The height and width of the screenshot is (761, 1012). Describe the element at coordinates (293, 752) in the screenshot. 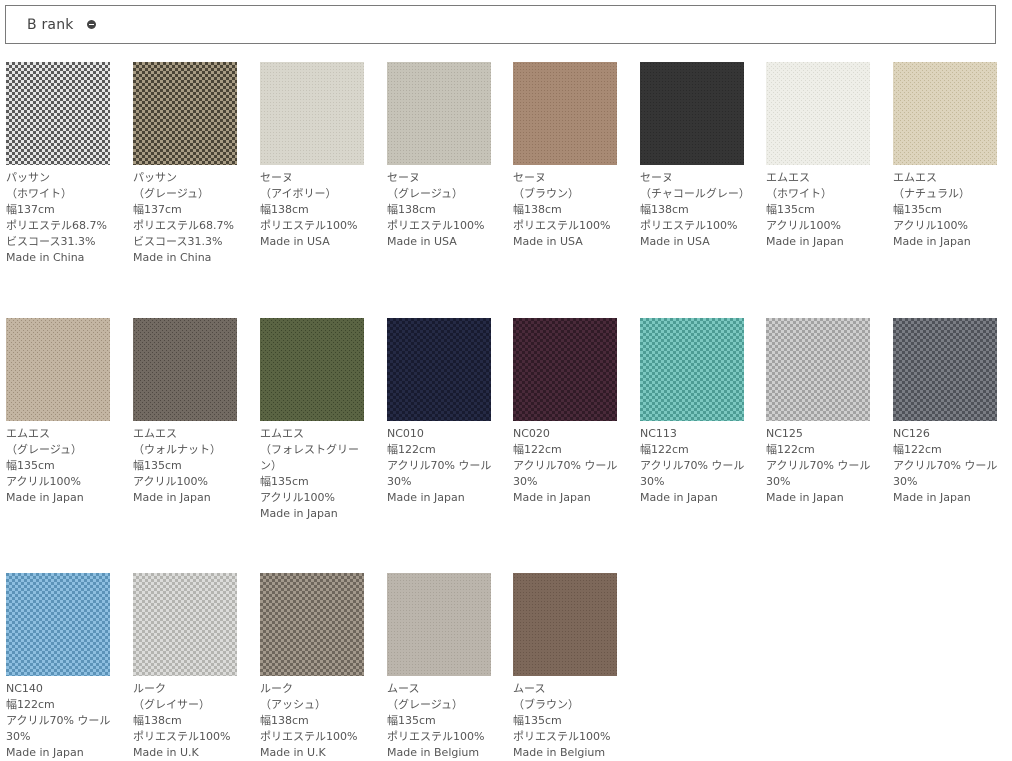

I see `fabric-origin: Made in U.K` at that location.